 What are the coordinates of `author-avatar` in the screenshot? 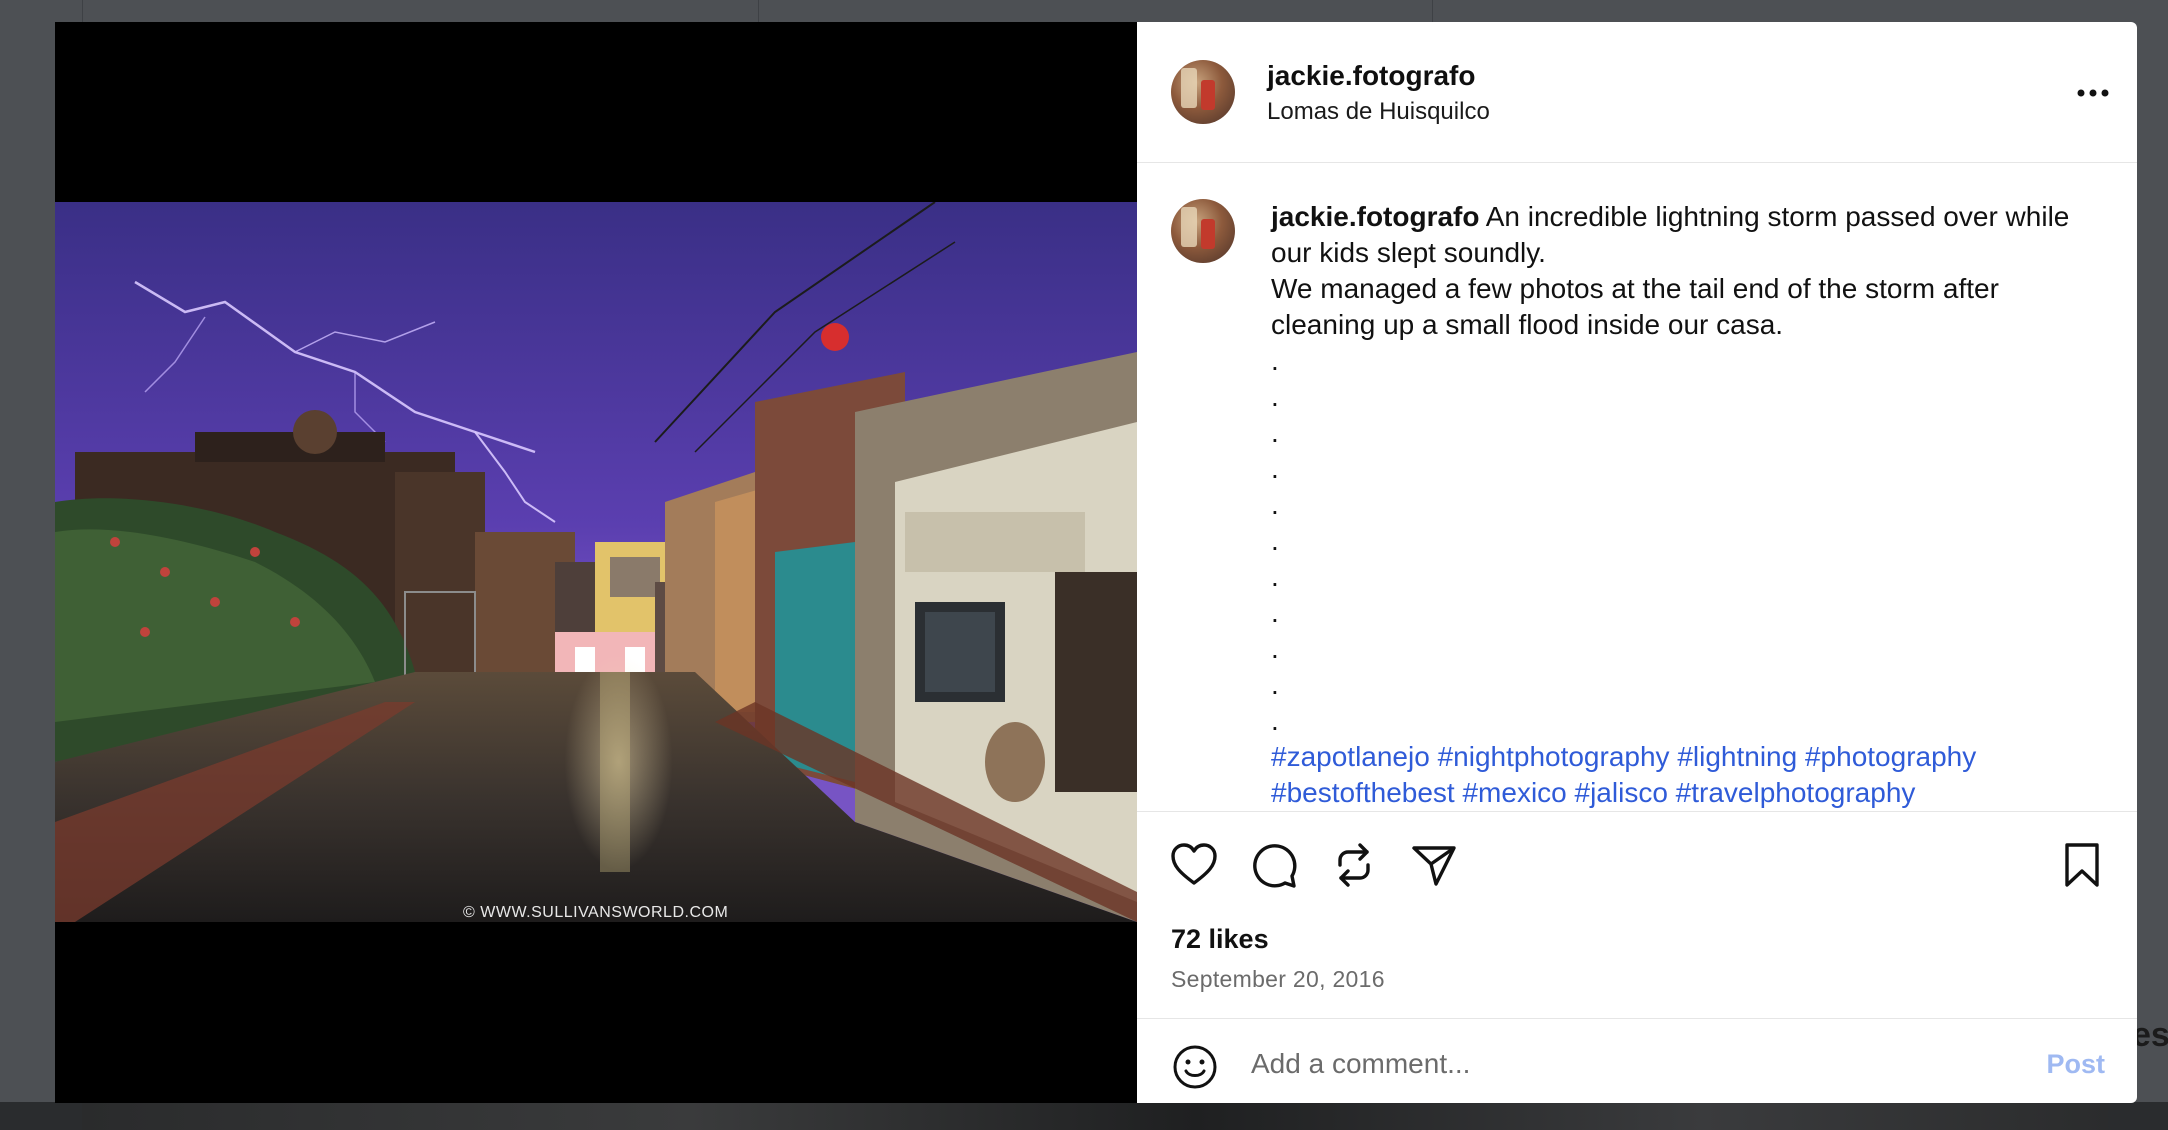 It's located at (1203, 92).